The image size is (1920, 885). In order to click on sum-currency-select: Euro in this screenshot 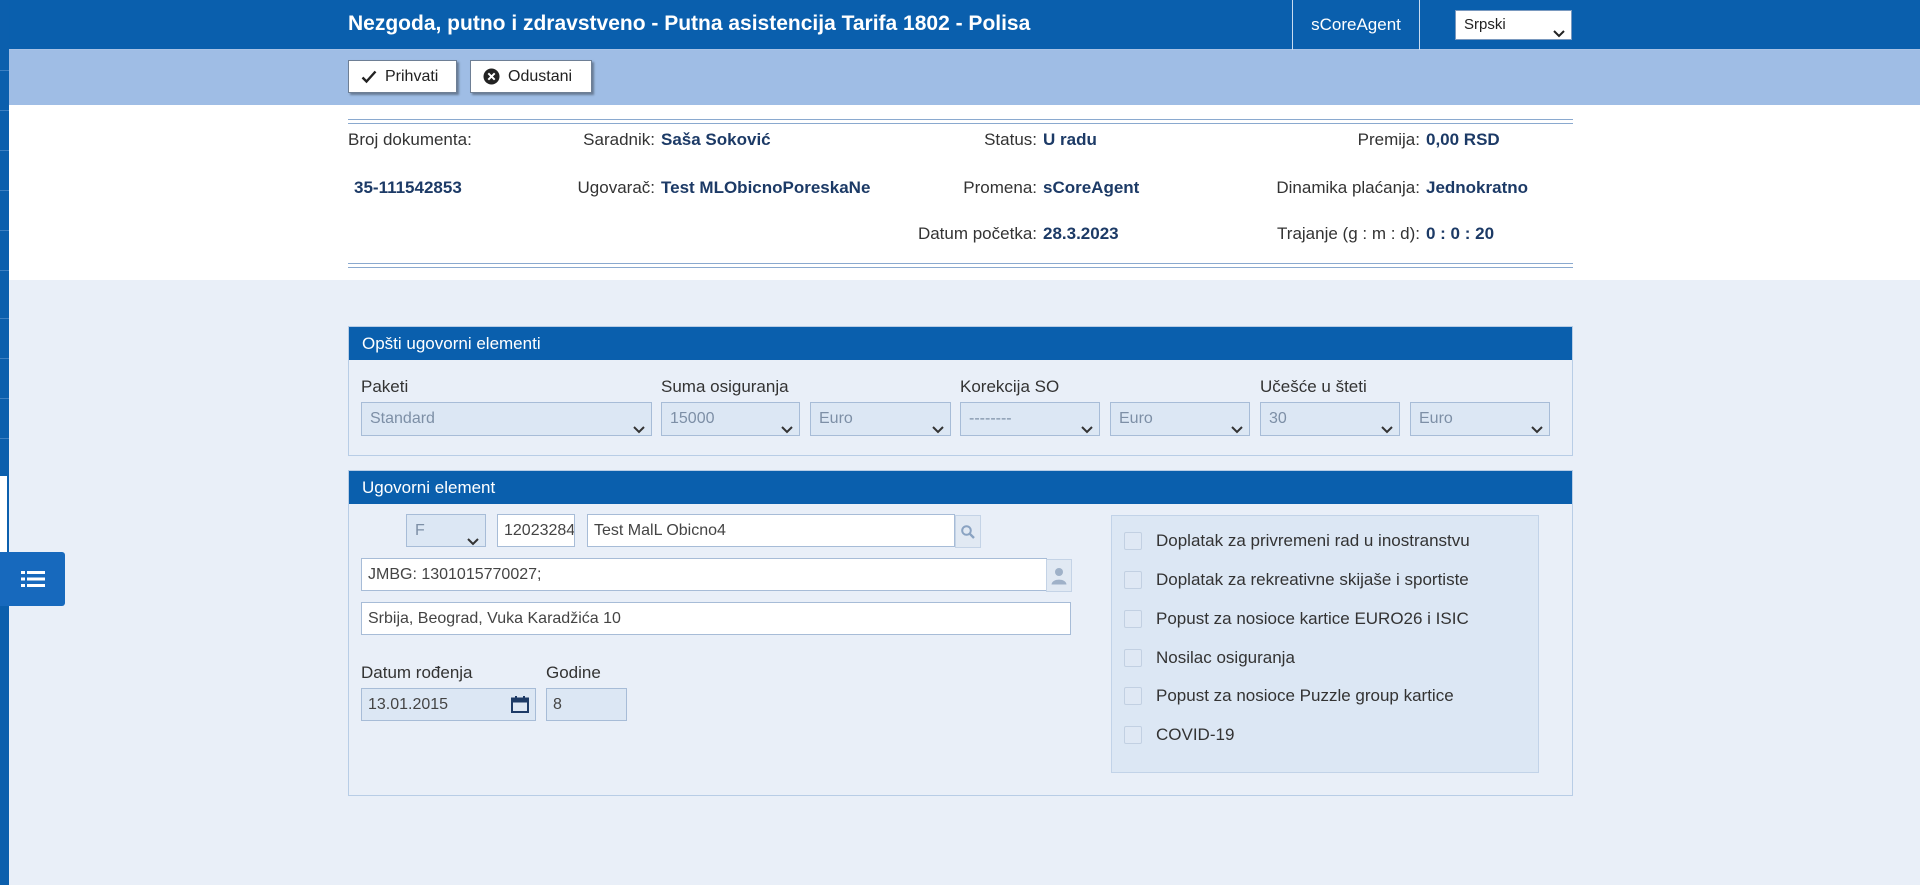, I will do `click(880, 419)`.